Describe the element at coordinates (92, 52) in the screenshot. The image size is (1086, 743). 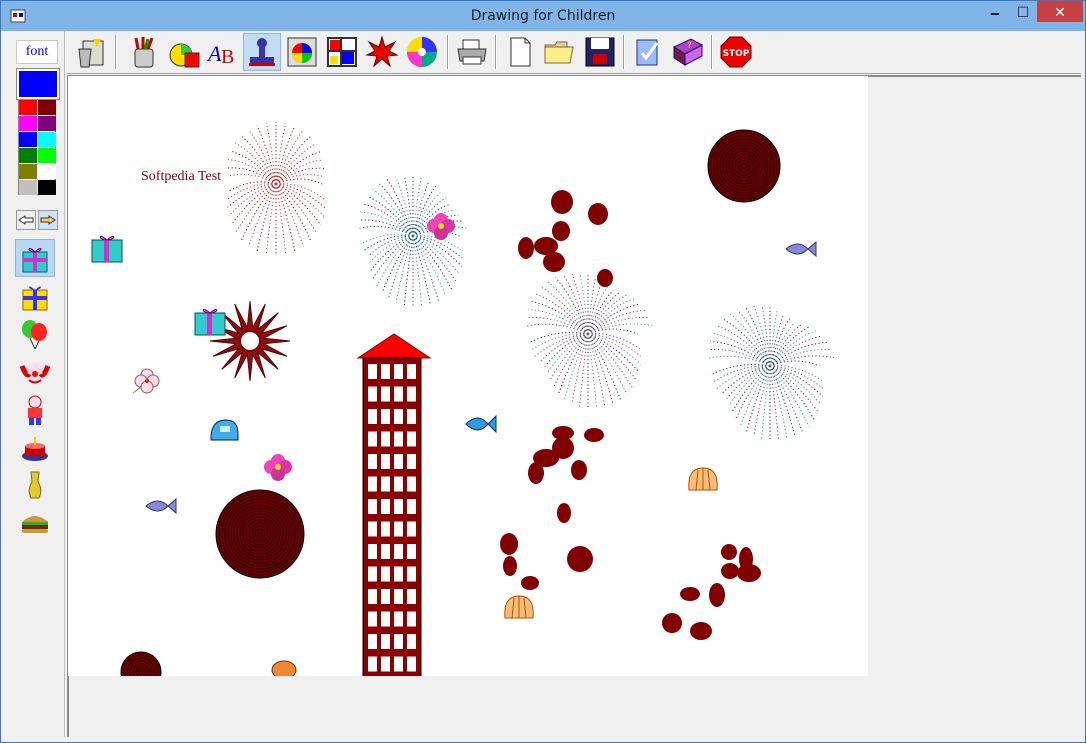
I see `clear-button` at that location.